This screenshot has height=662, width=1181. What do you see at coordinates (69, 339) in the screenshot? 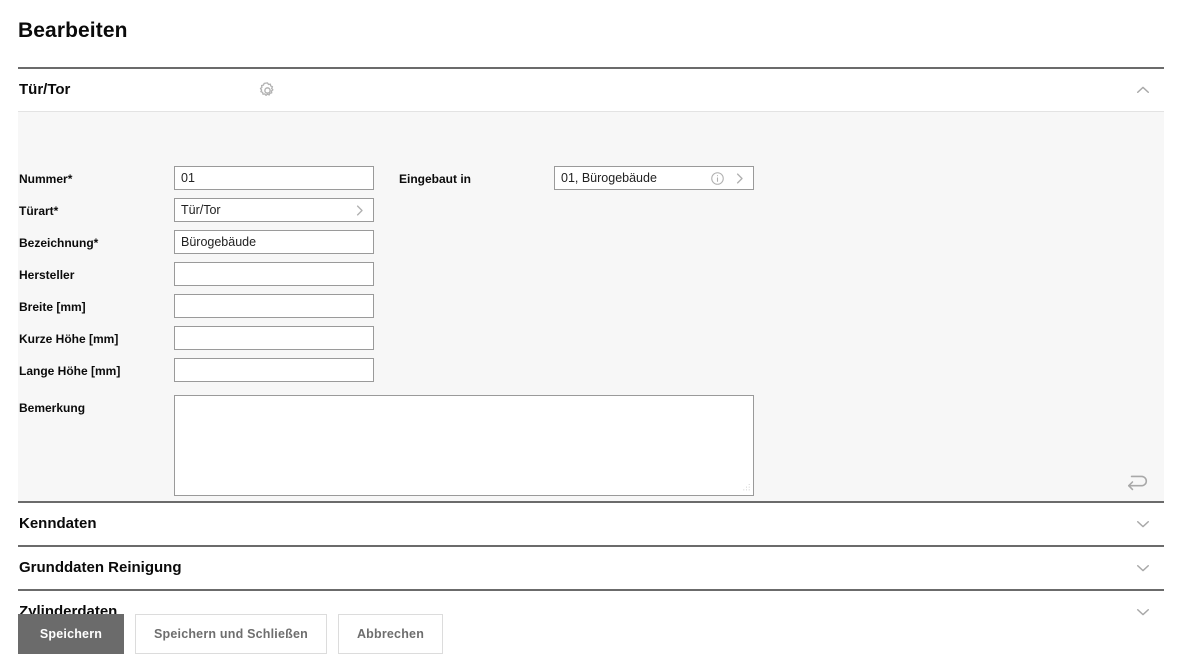
I see `field-label-text: Kurze Höhe [mm]` at bounding box center [69, 339].